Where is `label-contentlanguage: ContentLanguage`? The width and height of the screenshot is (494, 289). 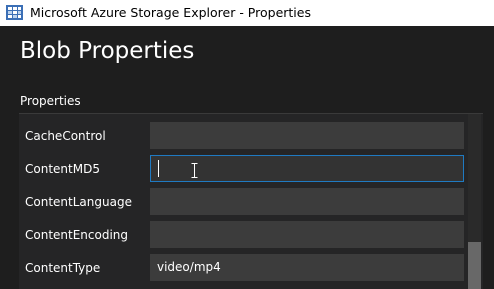
label-contentlanguage: ContentLanguage is located at coordinates (78, 202).